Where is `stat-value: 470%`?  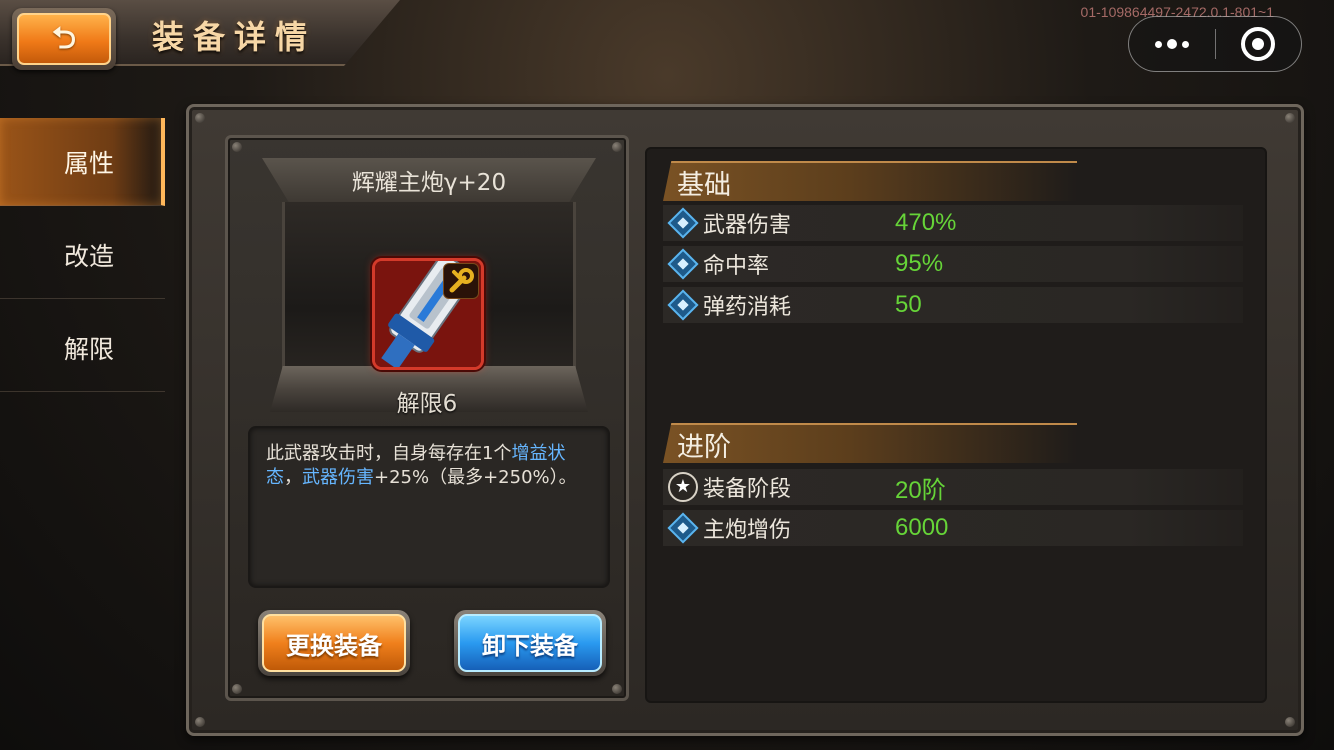 stat-value: 470% is located at coordinates (926, 222).